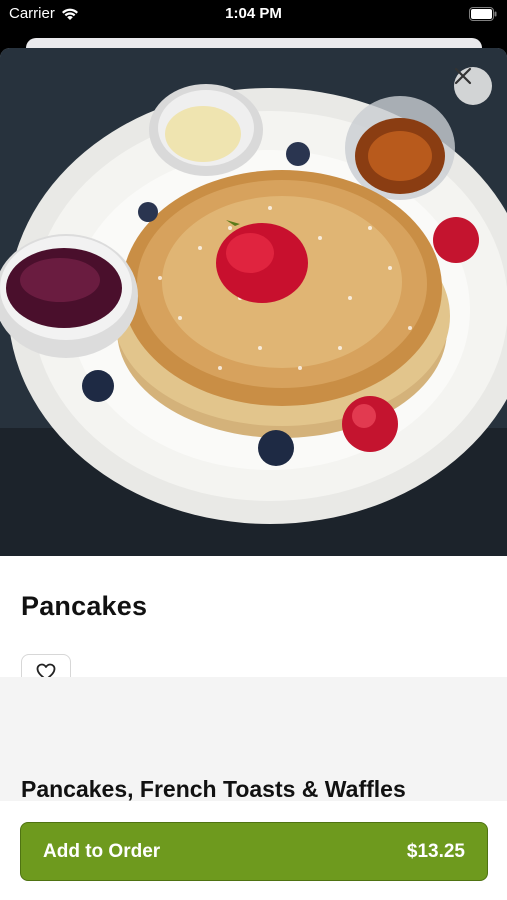  Describe the element at coordinates (435, 851) in the screenshot. I see `order-price: $13.25` at that location.